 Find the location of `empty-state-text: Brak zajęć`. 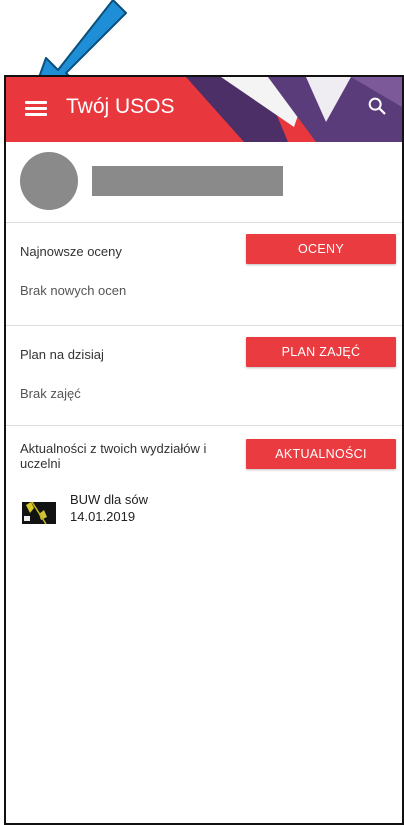

empty-state-text: Brak zajęć is located at coordinates (50, 393).